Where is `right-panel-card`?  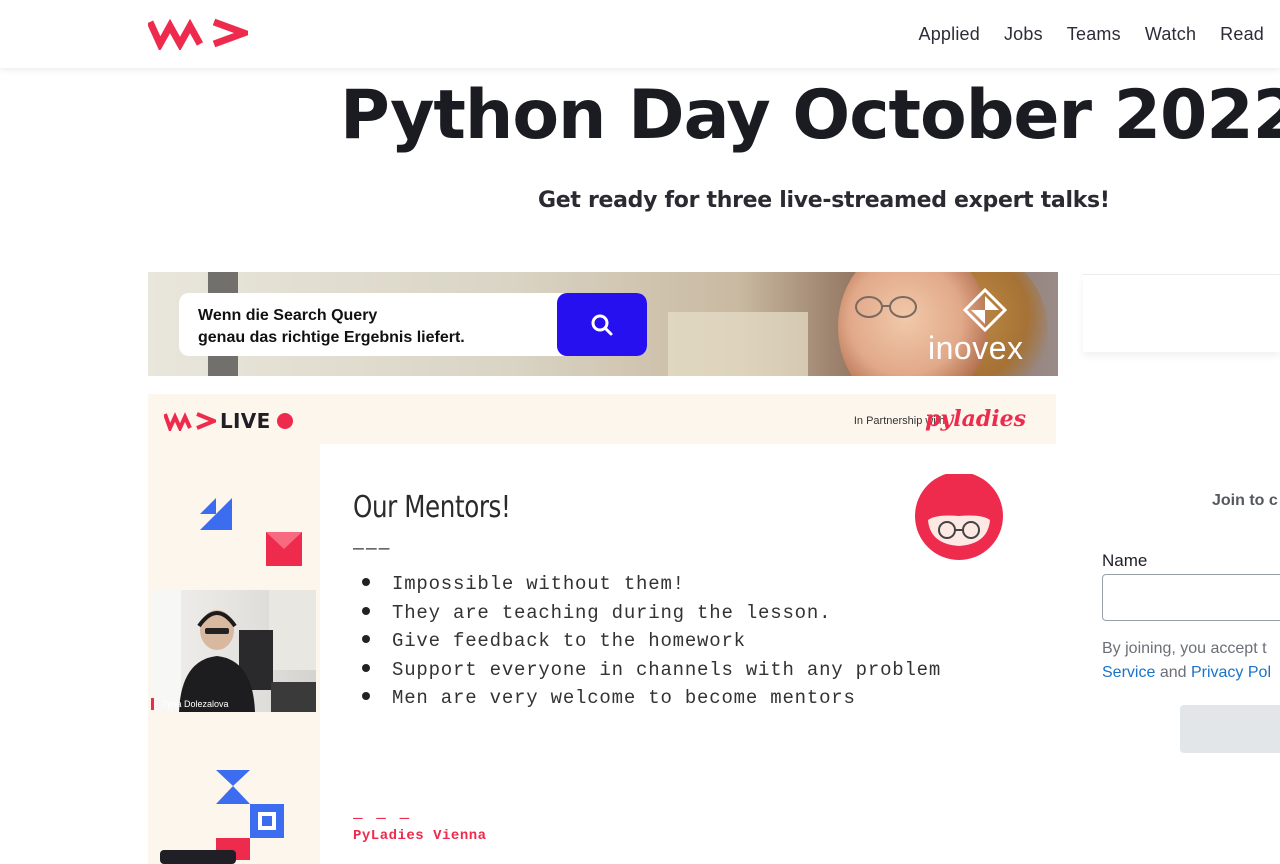 right-panel-card is located at coordinates (1181, 313).